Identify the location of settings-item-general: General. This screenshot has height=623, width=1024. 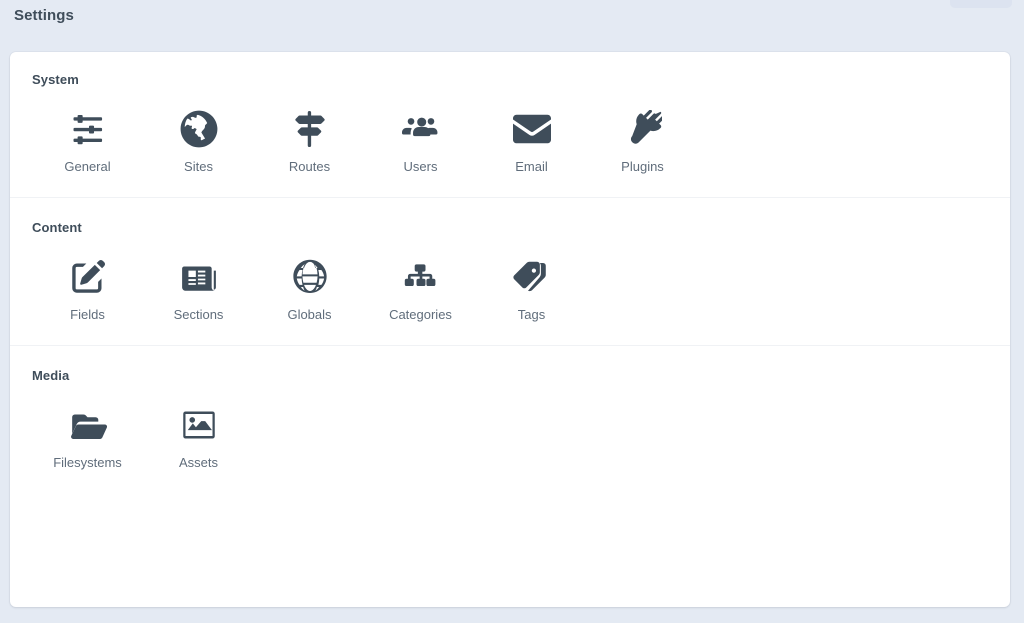
(87, 134).